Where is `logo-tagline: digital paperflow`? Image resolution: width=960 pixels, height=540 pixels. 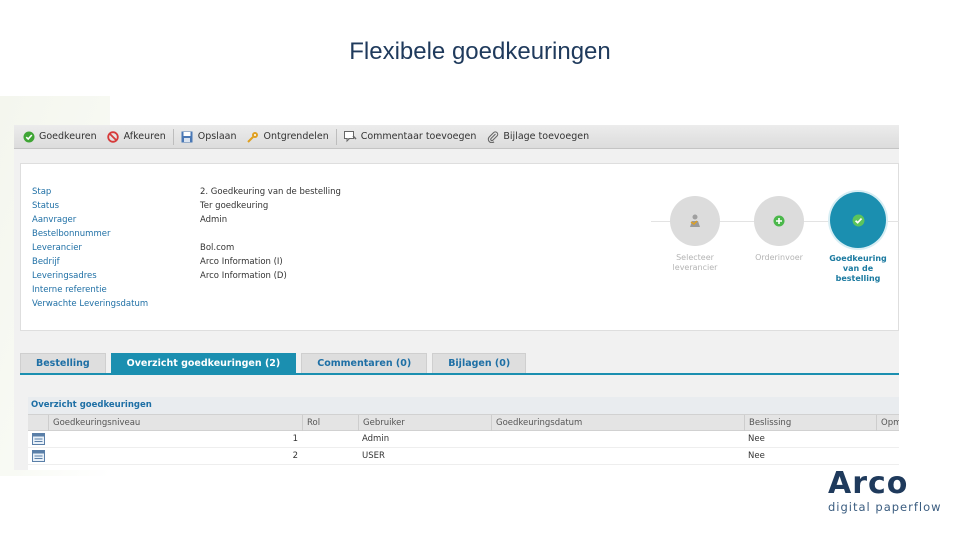 logo-tagline: digital paperflow is located at coordinates (885, 507).